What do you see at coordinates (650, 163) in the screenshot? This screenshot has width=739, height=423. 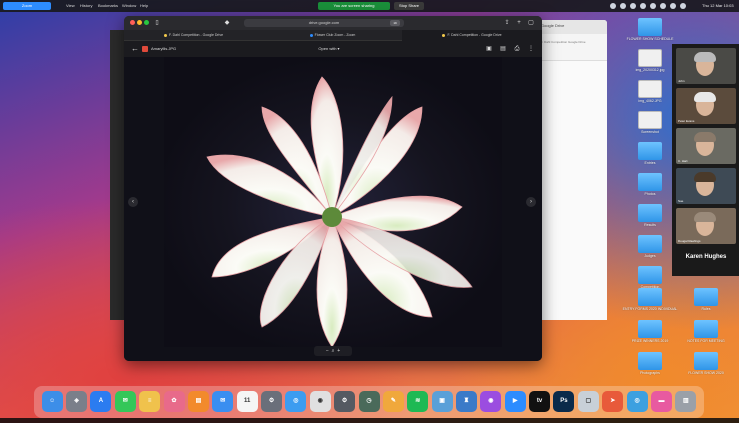 I see `desktop-icon-label: Entries` at bounding box center [650, 163].